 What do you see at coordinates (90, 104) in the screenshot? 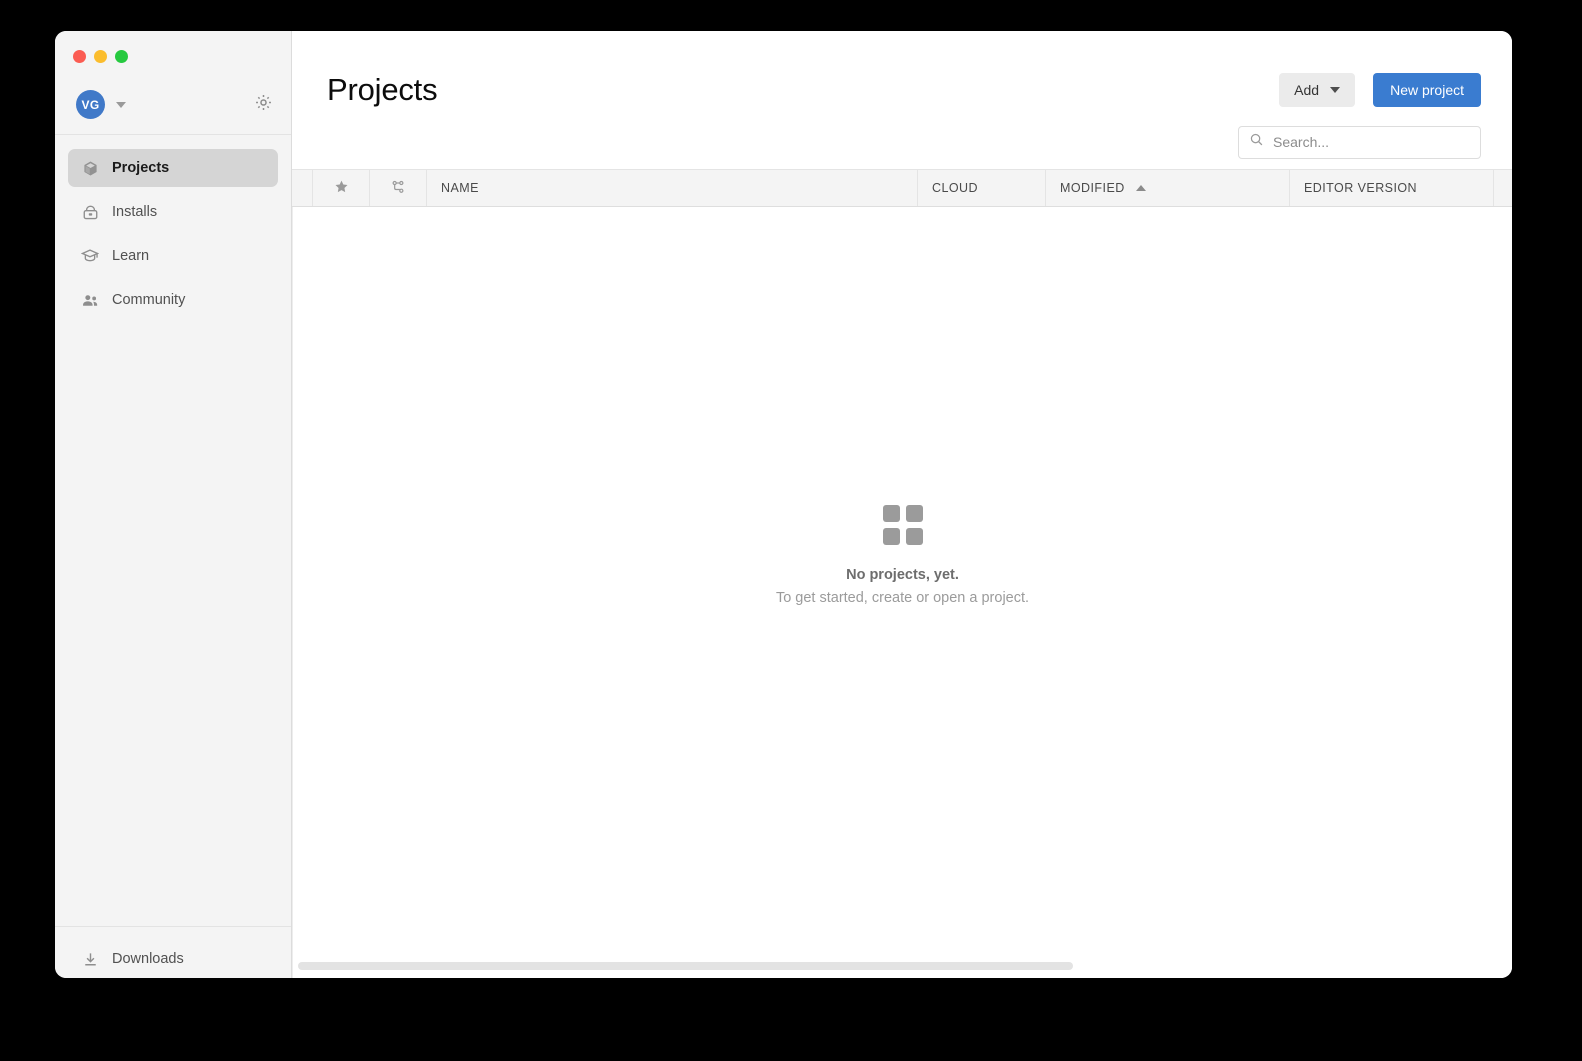
I see `avatar: VG` at bounding box center [90, 104].